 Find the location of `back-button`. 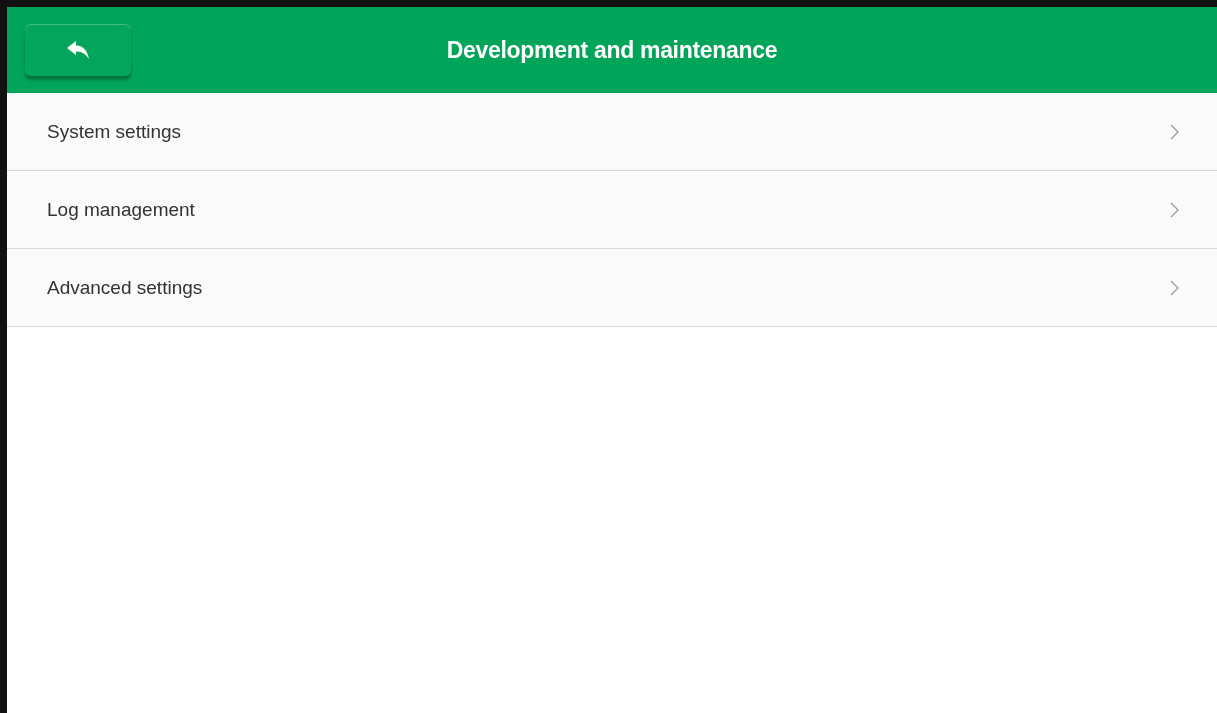

back-button is located at coordinates (78, 50).